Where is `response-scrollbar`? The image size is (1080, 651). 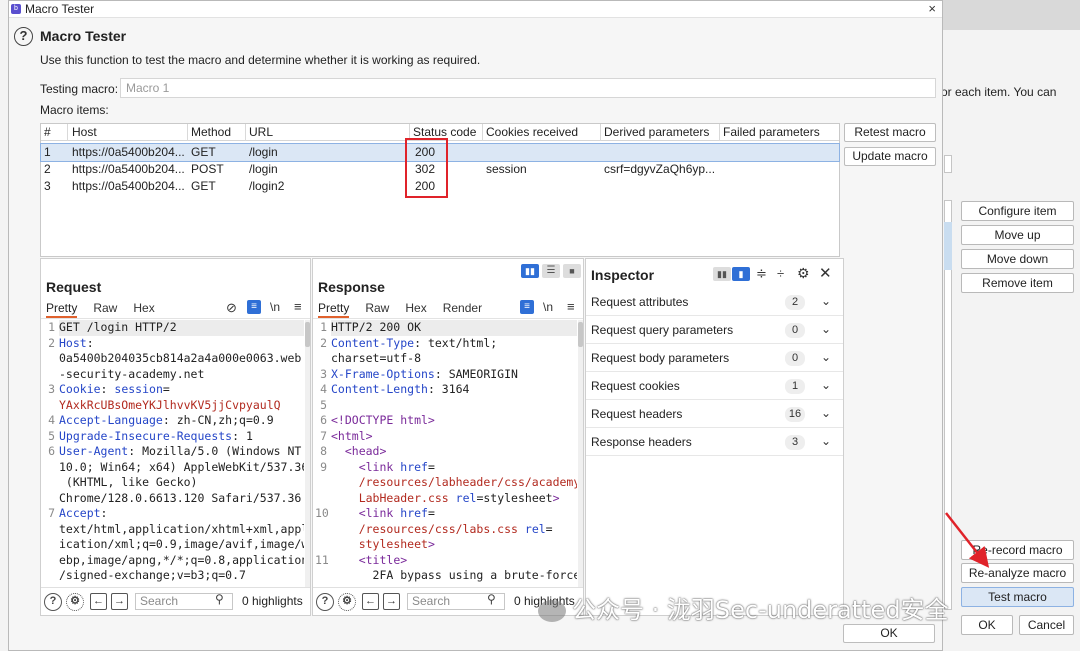
response-scrollbar is located at coordinates (580, 453).